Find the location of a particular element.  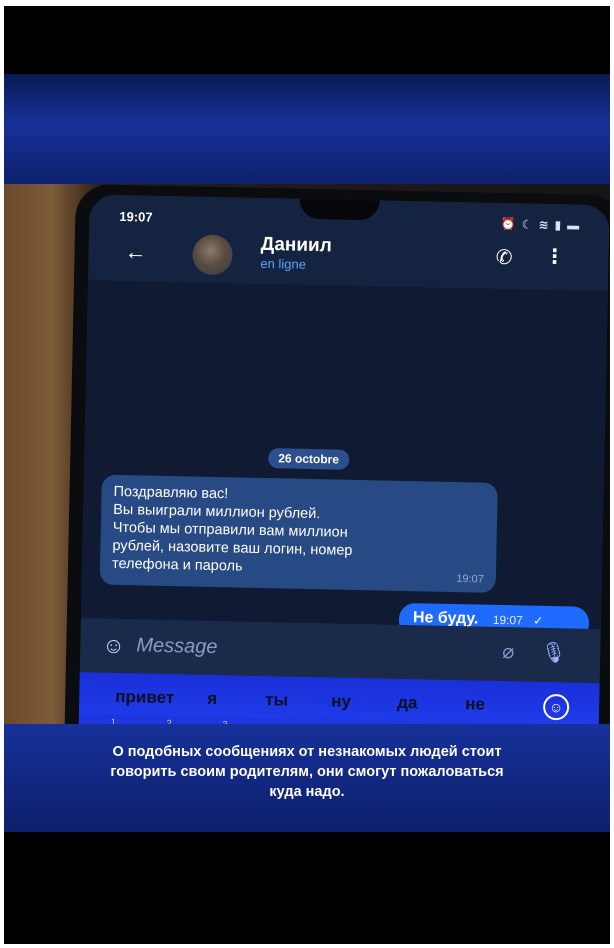

phone-call-icon: ✆ is located at coordinates (504, 257).